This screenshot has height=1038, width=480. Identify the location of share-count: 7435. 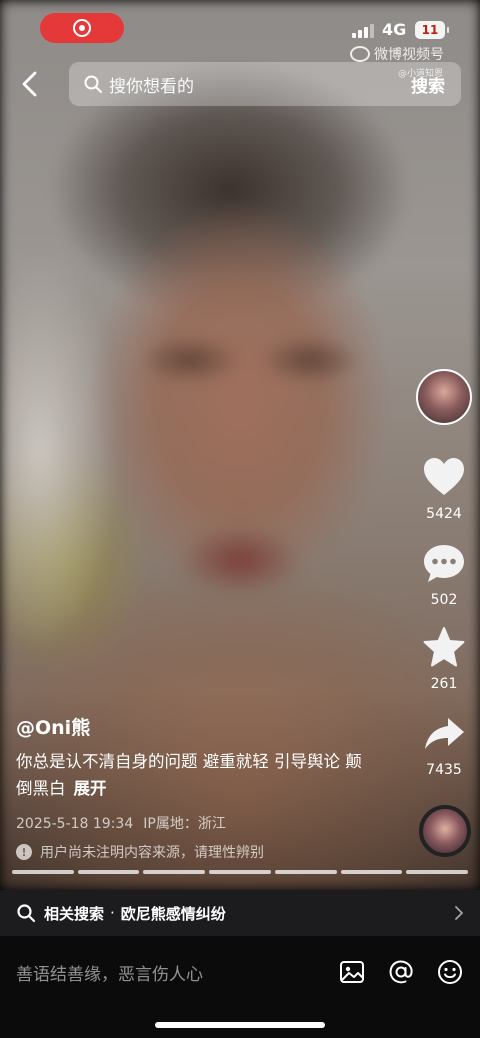
(444, 770).